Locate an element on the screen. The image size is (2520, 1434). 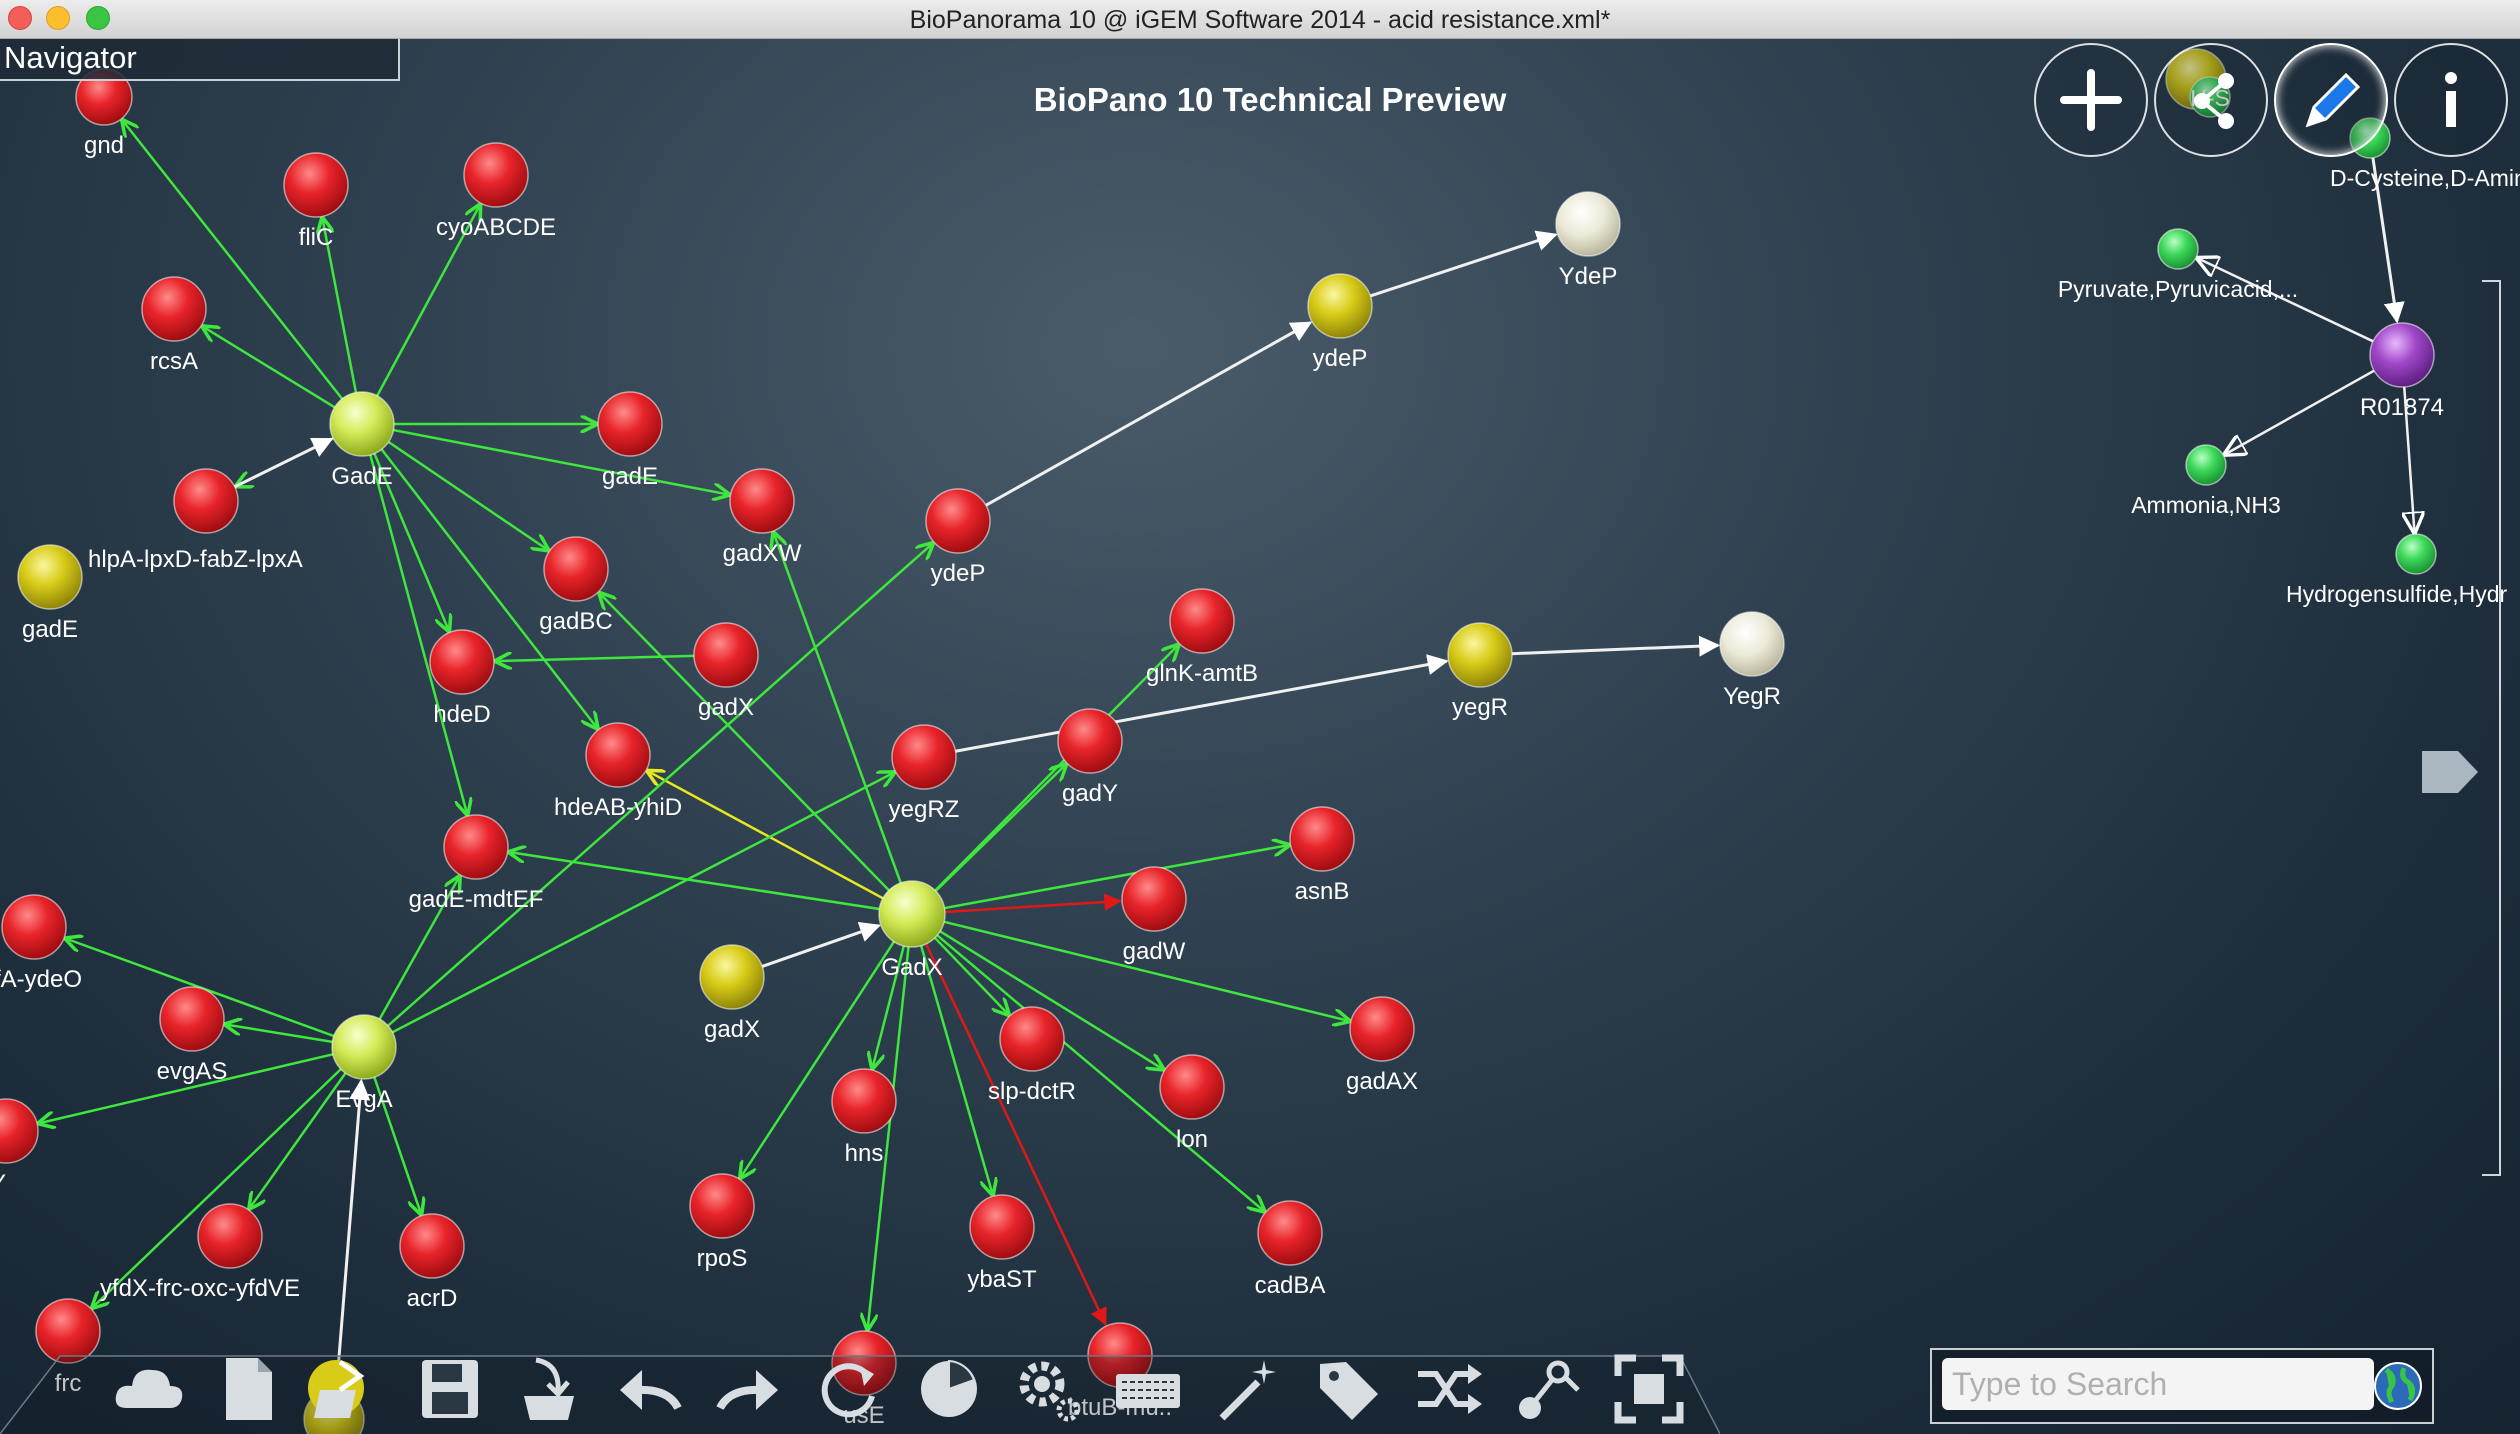
node-yegR_m: yegR is located at coordinates (1480, 671).